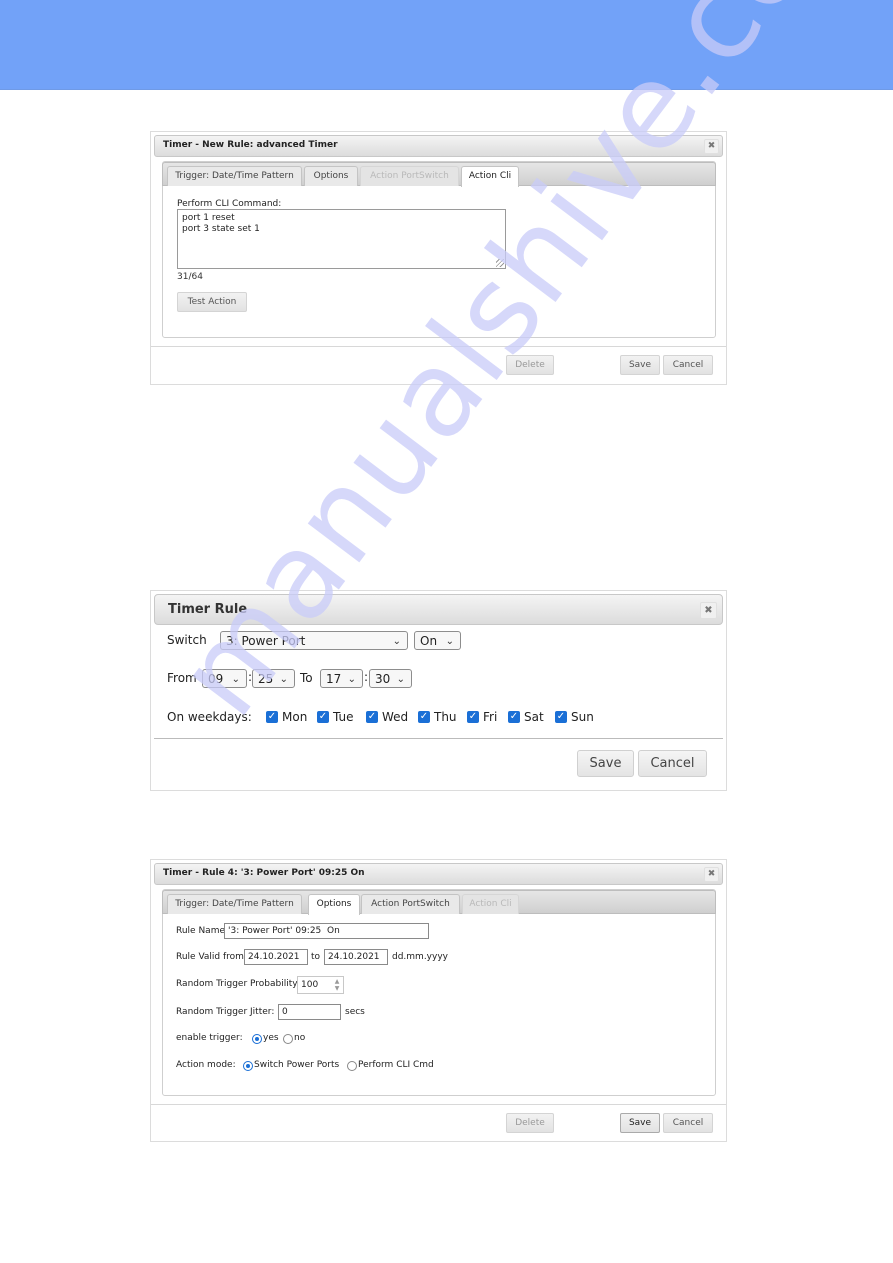 The height and width of the screenshot is (1263, 893). Describe the element at coordinates (310, 985) in the screenshot. I see `probability-value: 100` at that location.